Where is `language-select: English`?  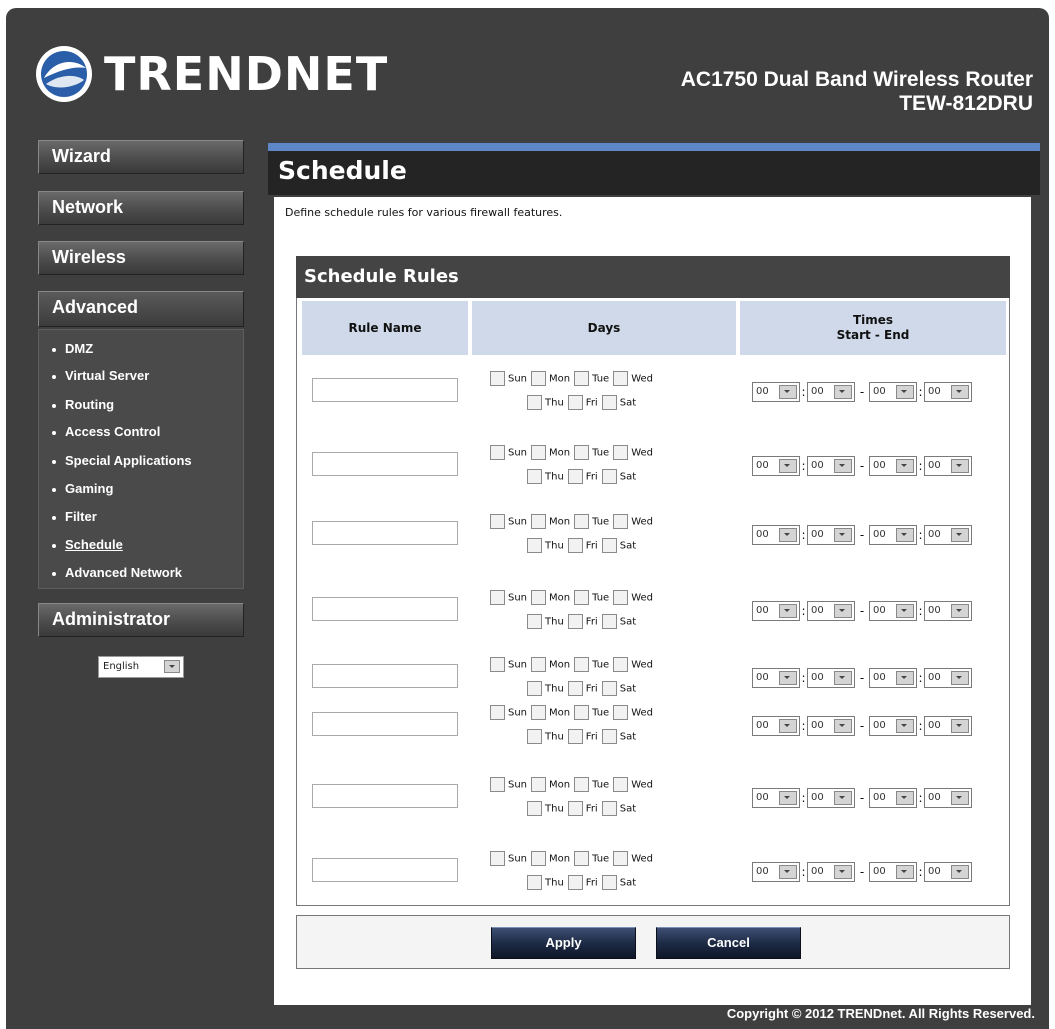 language-select: English is located at coordinates (141, 667).